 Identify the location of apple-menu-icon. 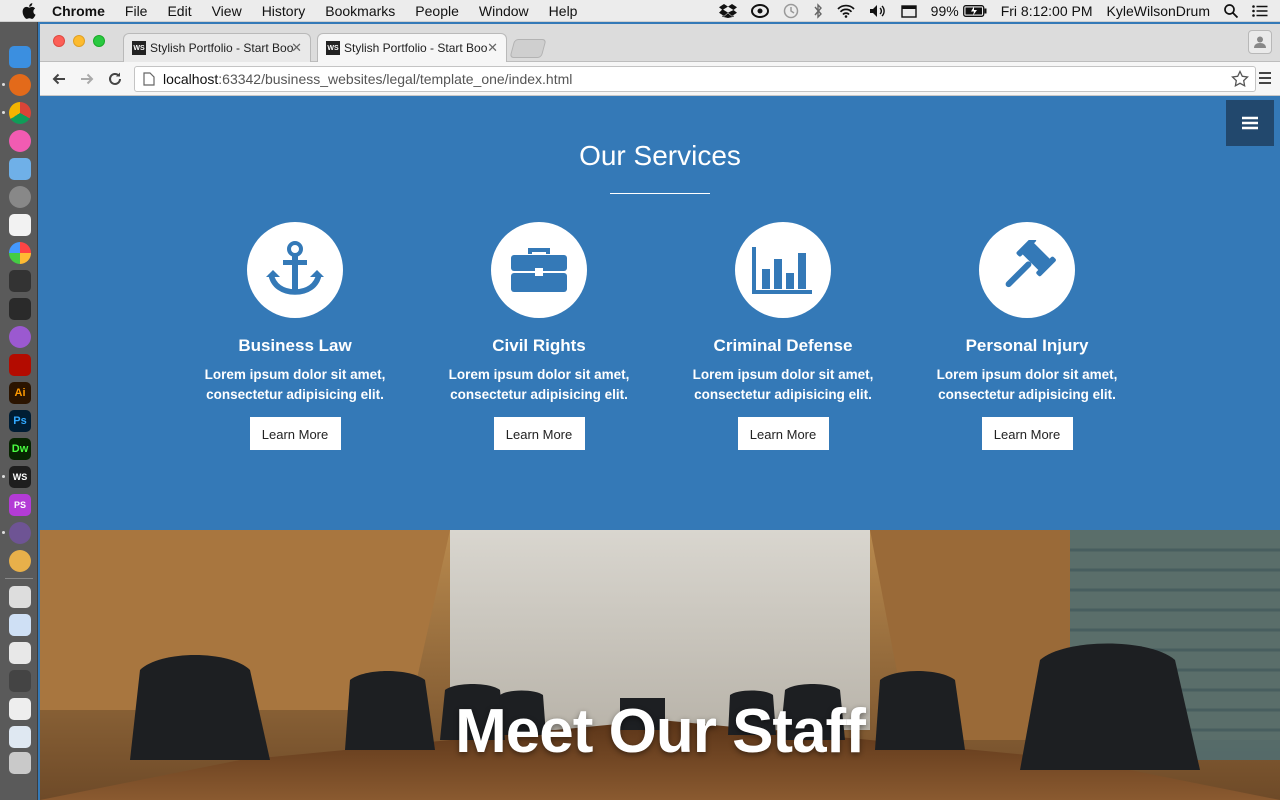
(29, 10).